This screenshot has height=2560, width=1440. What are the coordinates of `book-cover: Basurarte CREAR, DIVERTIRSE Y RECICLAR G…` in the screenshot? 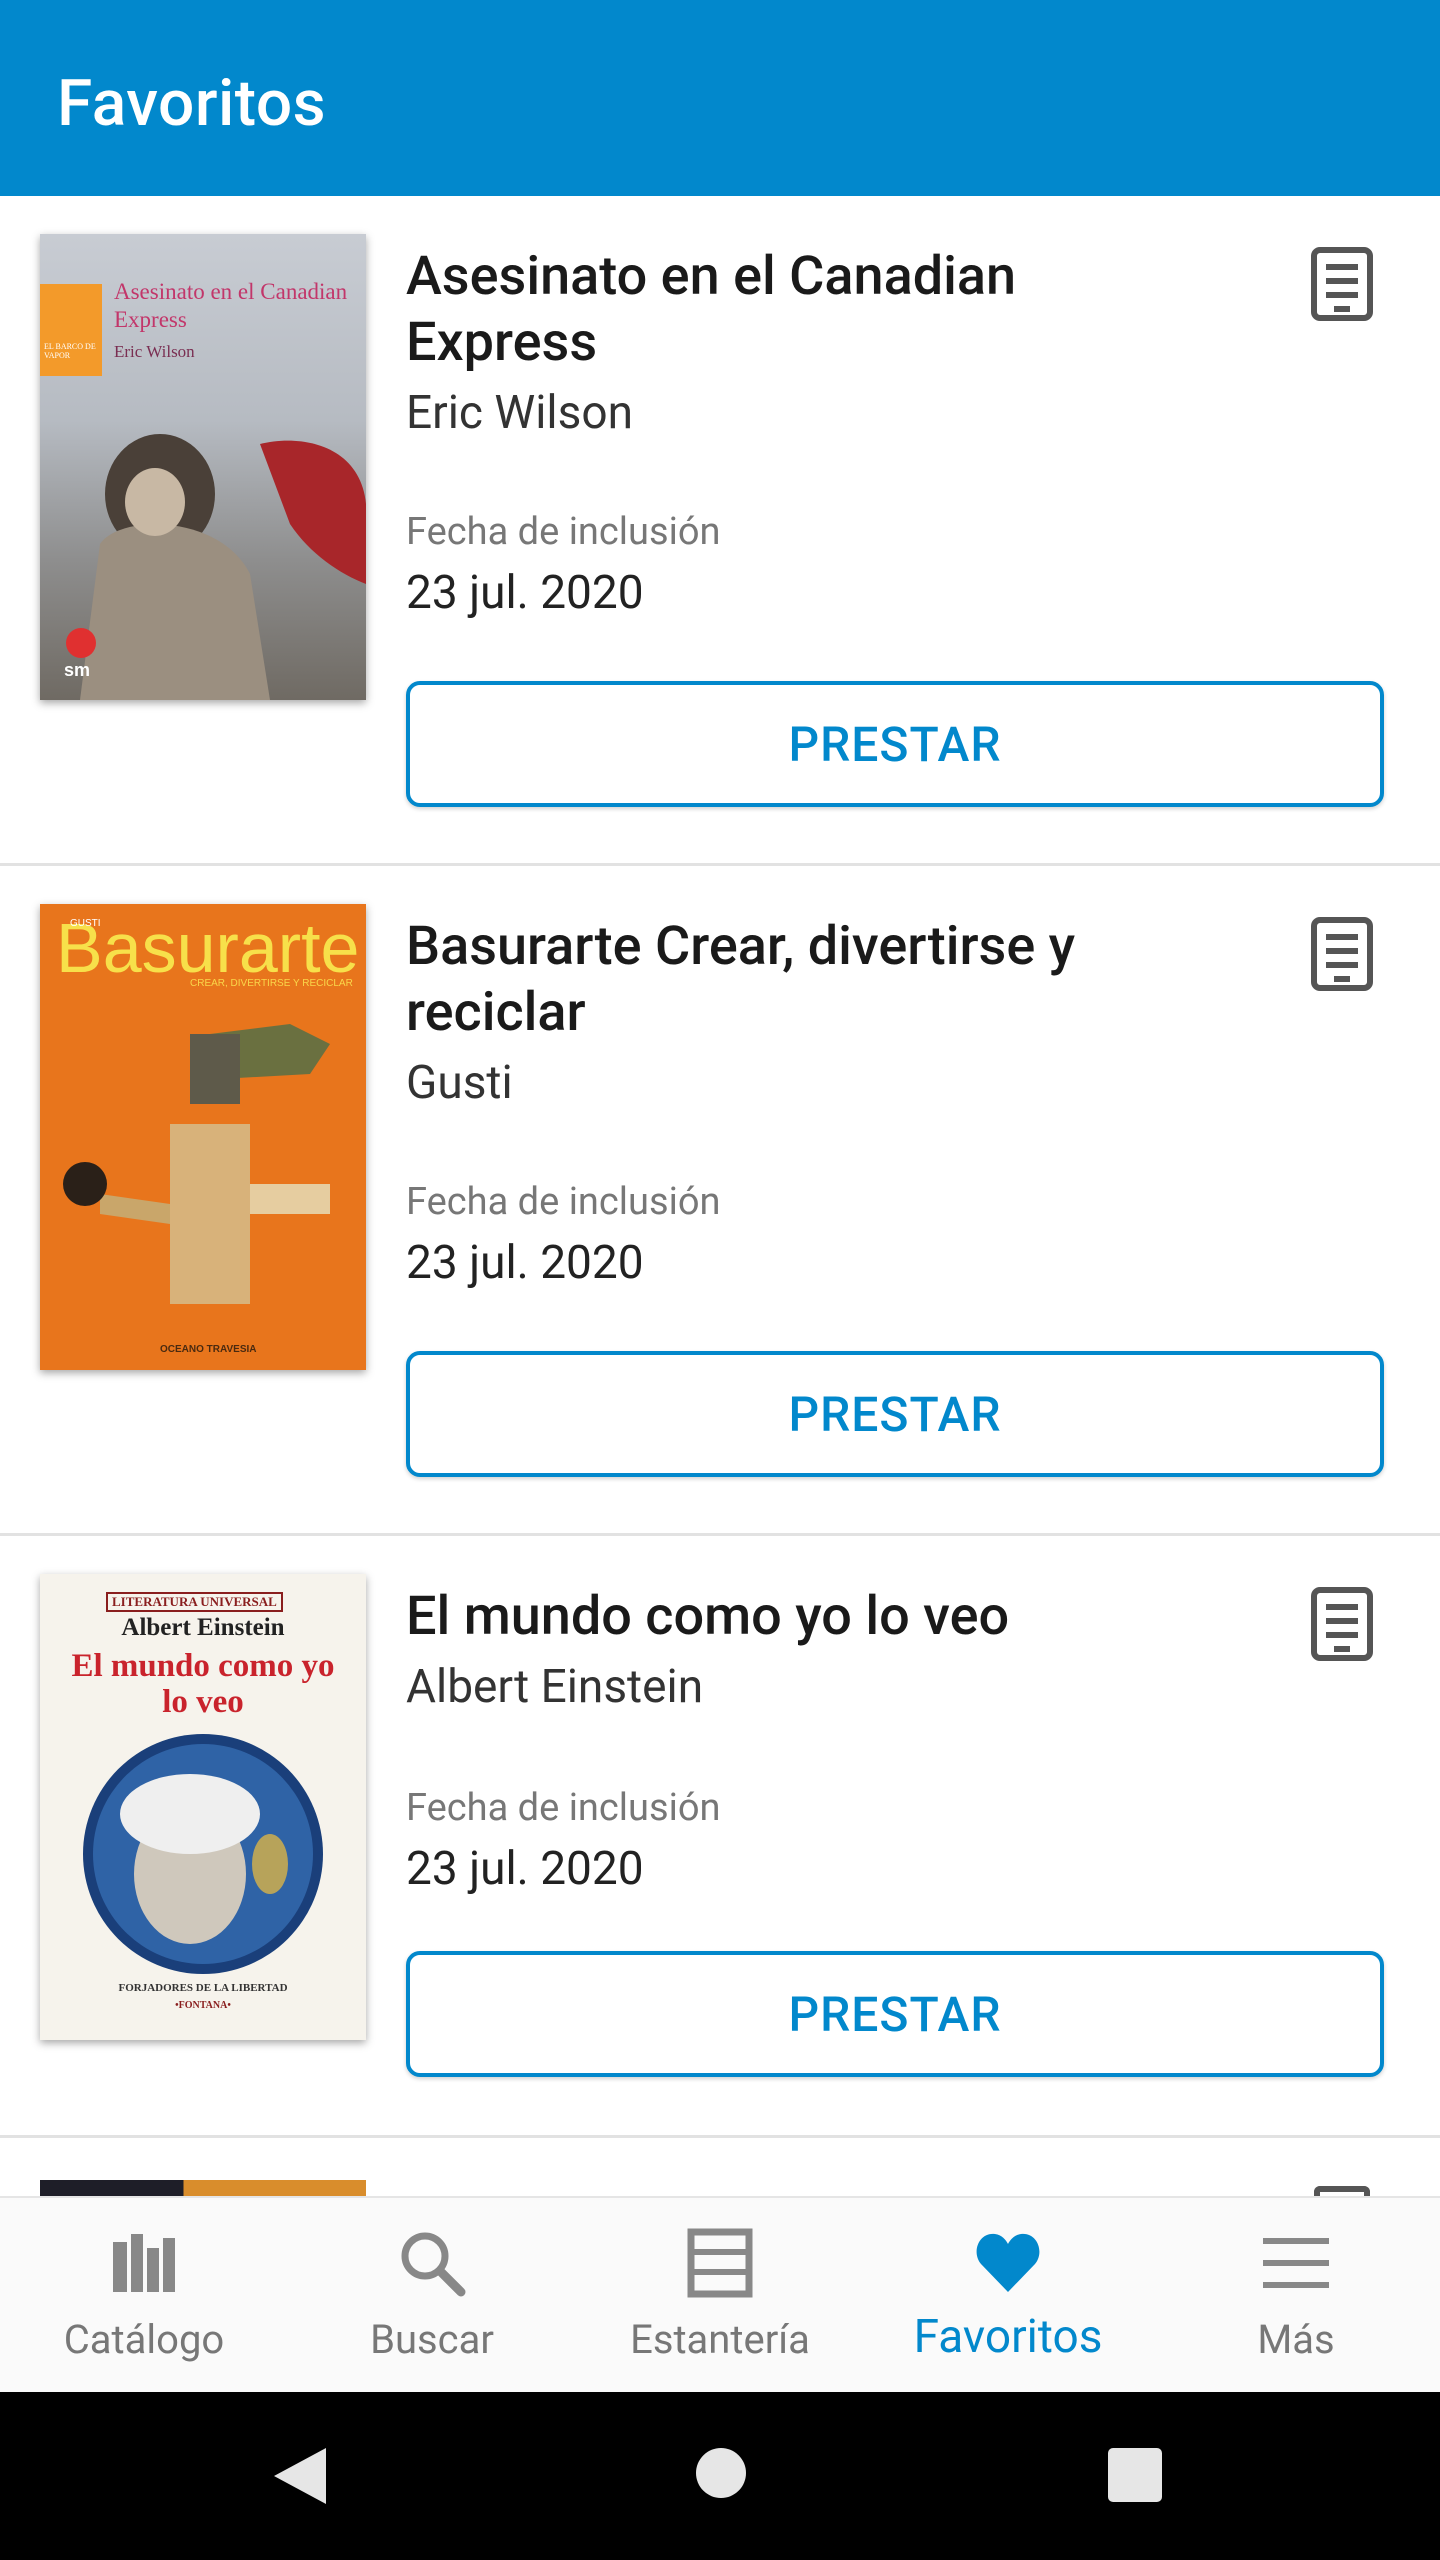 It's located at (203, 1137).